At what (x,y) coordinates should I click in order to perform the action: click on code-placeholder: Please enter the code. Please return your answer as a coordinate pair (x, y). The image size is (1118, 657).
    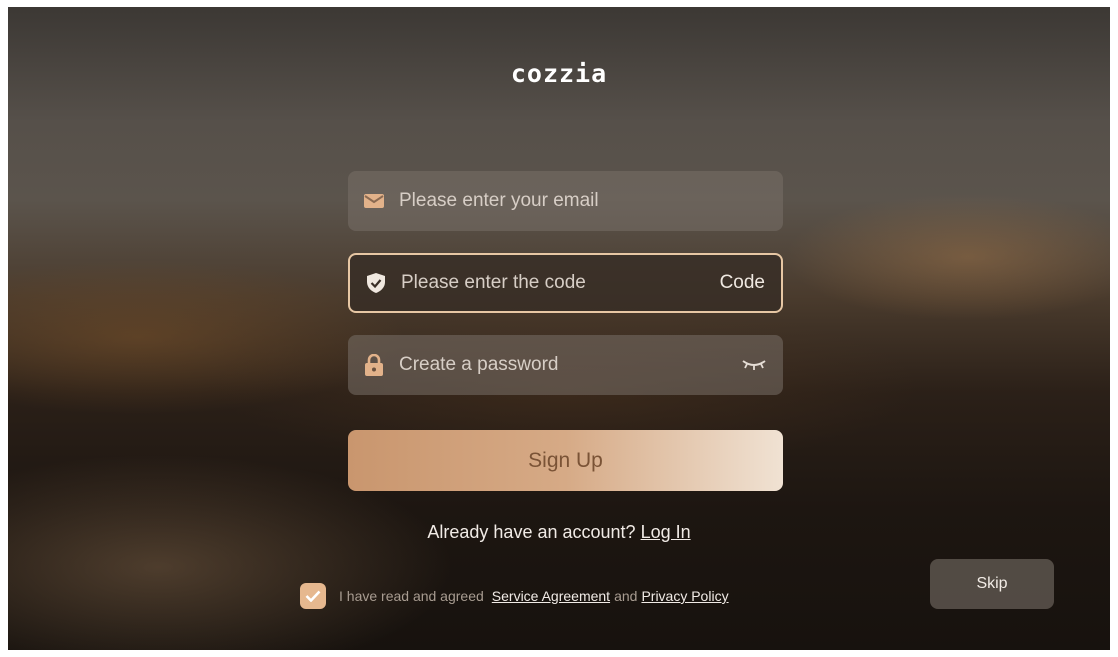
    Looking at the image, I should click on (493, 282).